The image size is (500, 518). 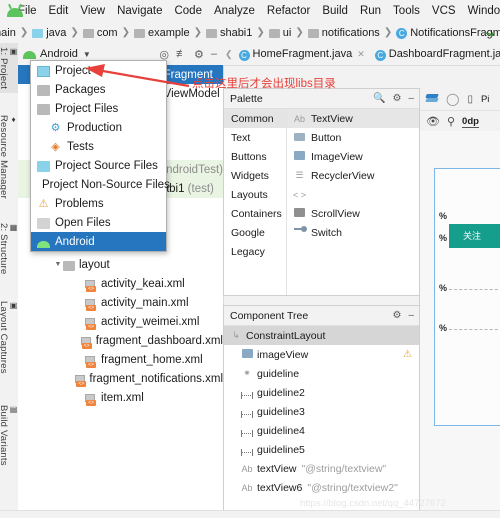 What do you see at coordinates (470, 99) in the screenshot?
I see `device-icon: ▯` at bounding box center [470, 99].